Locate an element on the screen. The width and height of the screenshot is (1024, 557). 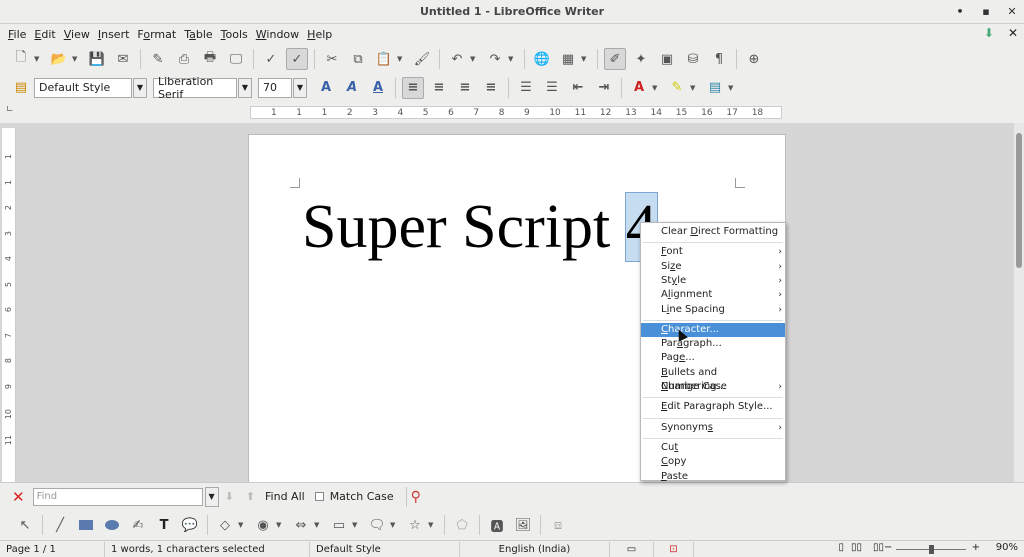
symbol-shapes-dropdown: ▼ is located at coordinates (280, 525).